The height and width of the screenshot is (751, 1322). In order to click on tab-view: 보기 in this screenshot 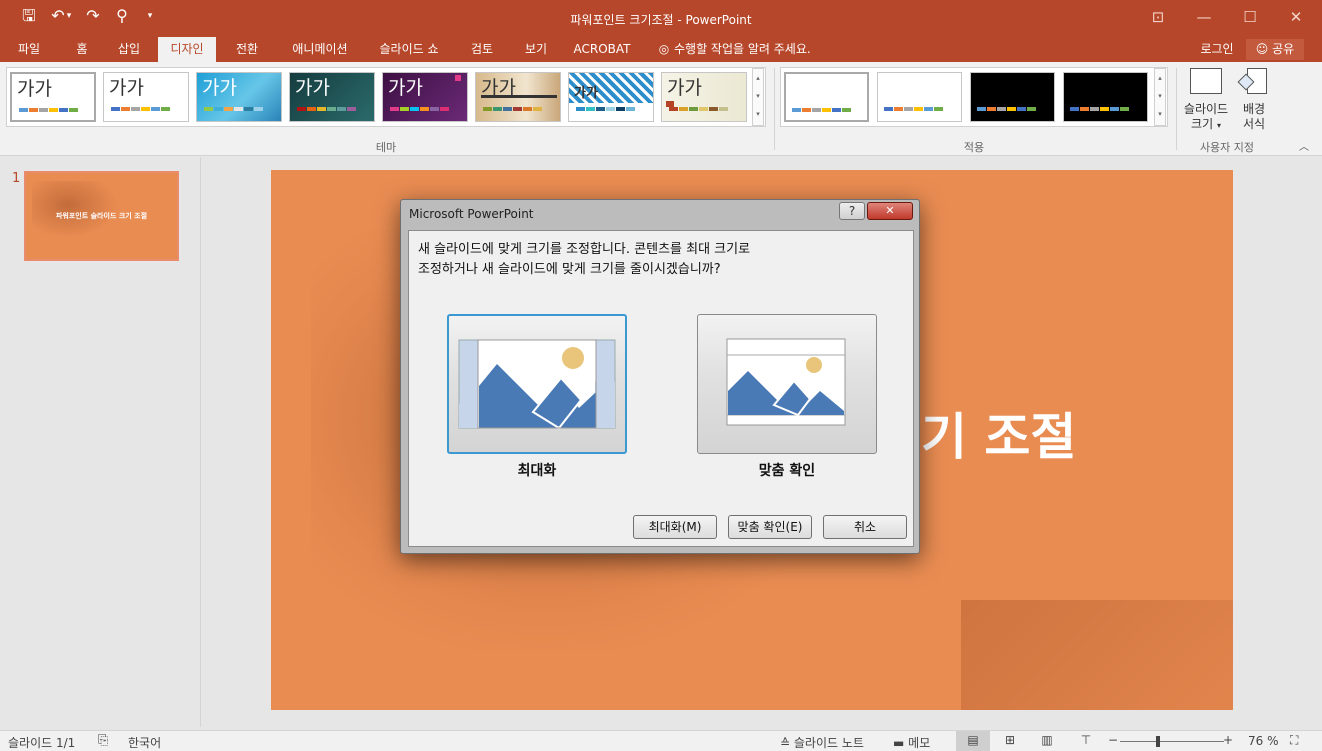, I will do `click(536, 49)`.